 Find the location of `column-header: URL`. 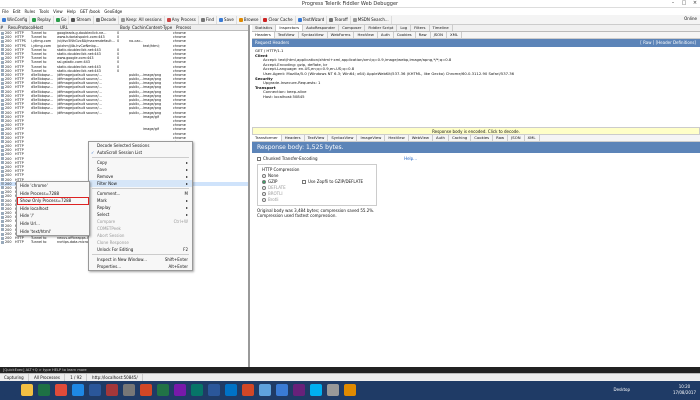

column-header: URL is located at coordinates (90, 27).